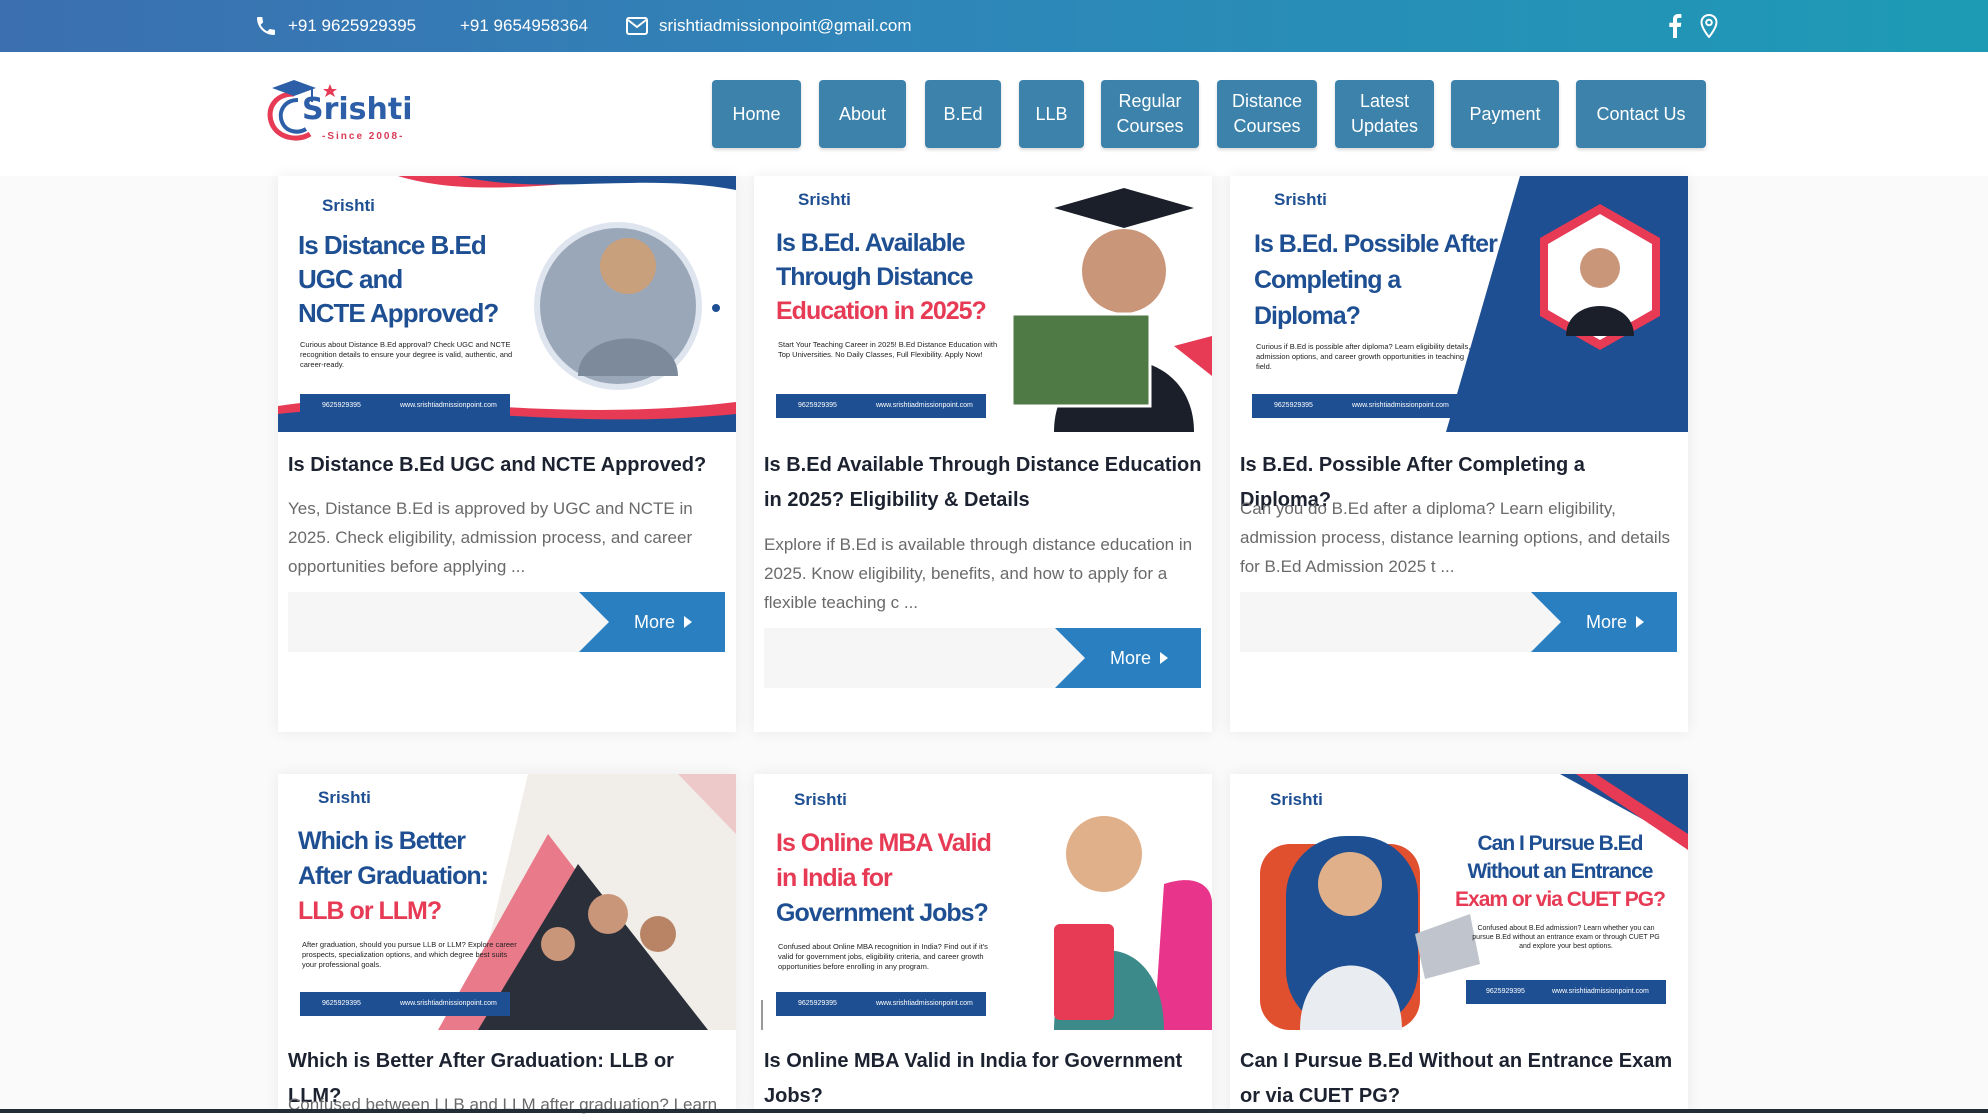 This screenshot has height=1114, width=1988. Describe the element at coordinates (1307, 316) in the screenshot. I see `banner-headline-line: Diploma?` at that location.